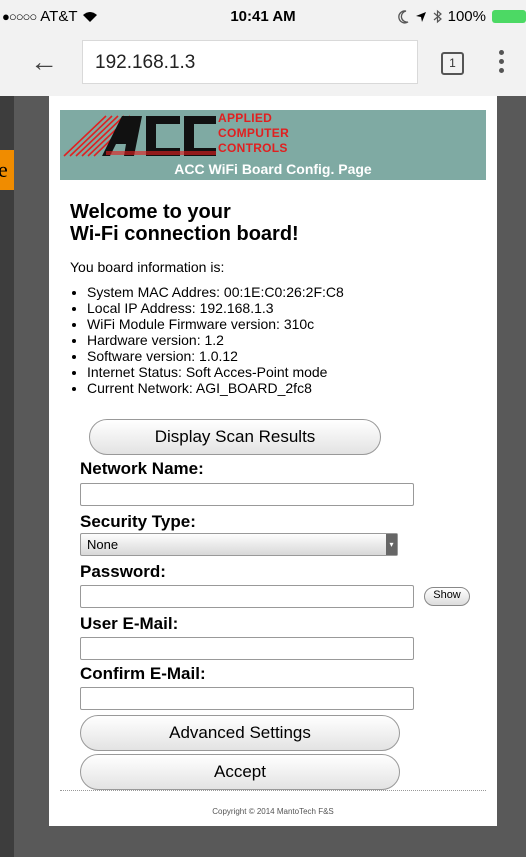  I want to click on advanced-settings-button: Advanced Settings, so click(240, 733).